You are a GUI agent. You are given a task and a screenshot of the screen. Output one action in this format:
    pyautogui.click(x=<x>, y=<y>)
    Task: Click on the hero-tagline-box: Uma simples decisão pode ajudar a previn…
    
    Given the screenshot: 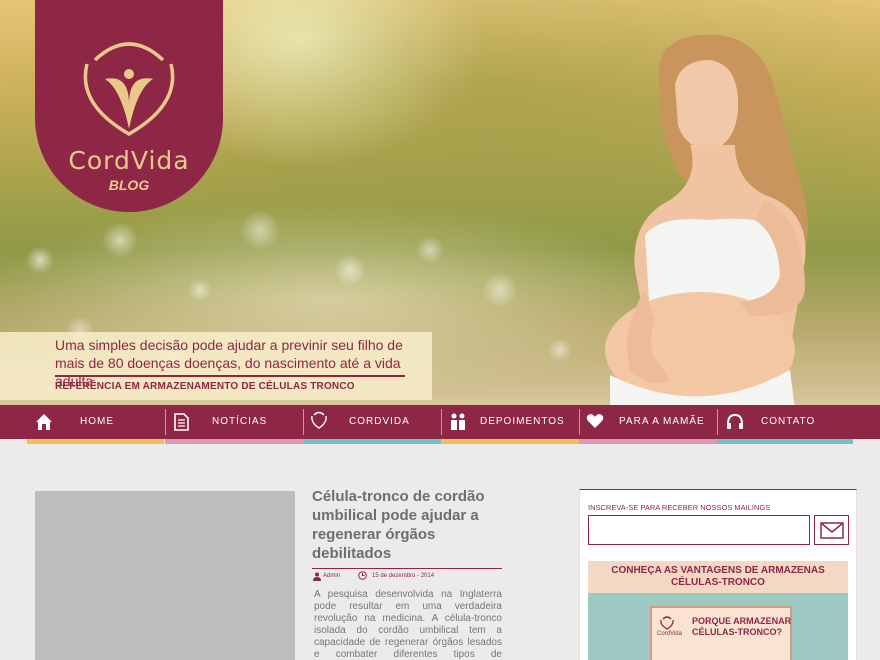 What is the action you would take?
    pyautogui.click(x=216, y=366)
    